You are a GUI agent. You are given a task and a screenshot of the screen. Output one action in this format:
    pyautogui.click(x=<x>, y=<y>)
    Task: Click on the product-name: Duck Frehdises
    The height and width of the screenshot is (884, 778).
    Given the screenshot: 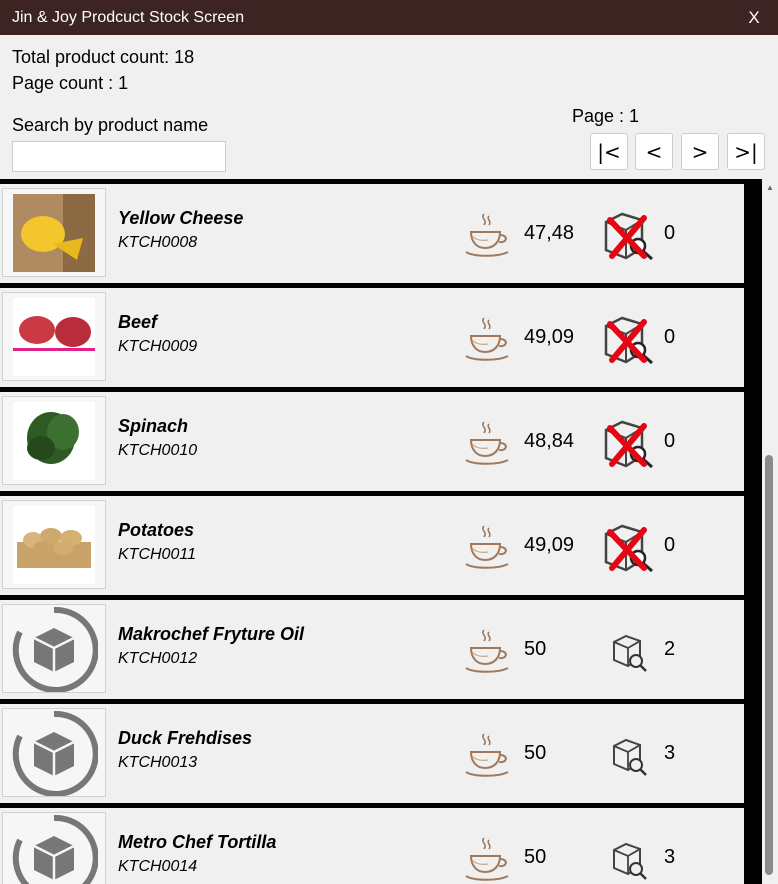 What is the action you would take?
    pyautogui.click(x=185, y=738)
    